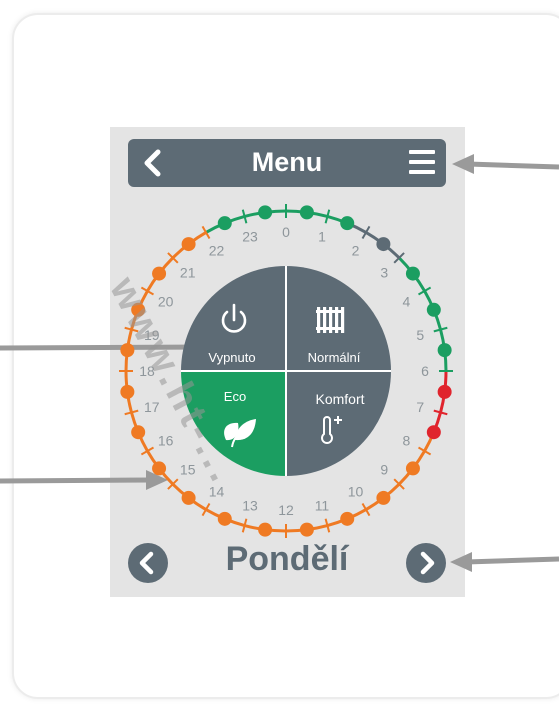 Image resolution: width=559 pixels, height=713 pixels. What do you see at coordinates (217, 251) in the screenshot?
I see `hour-label: 22` at bounding box center [217, 251].